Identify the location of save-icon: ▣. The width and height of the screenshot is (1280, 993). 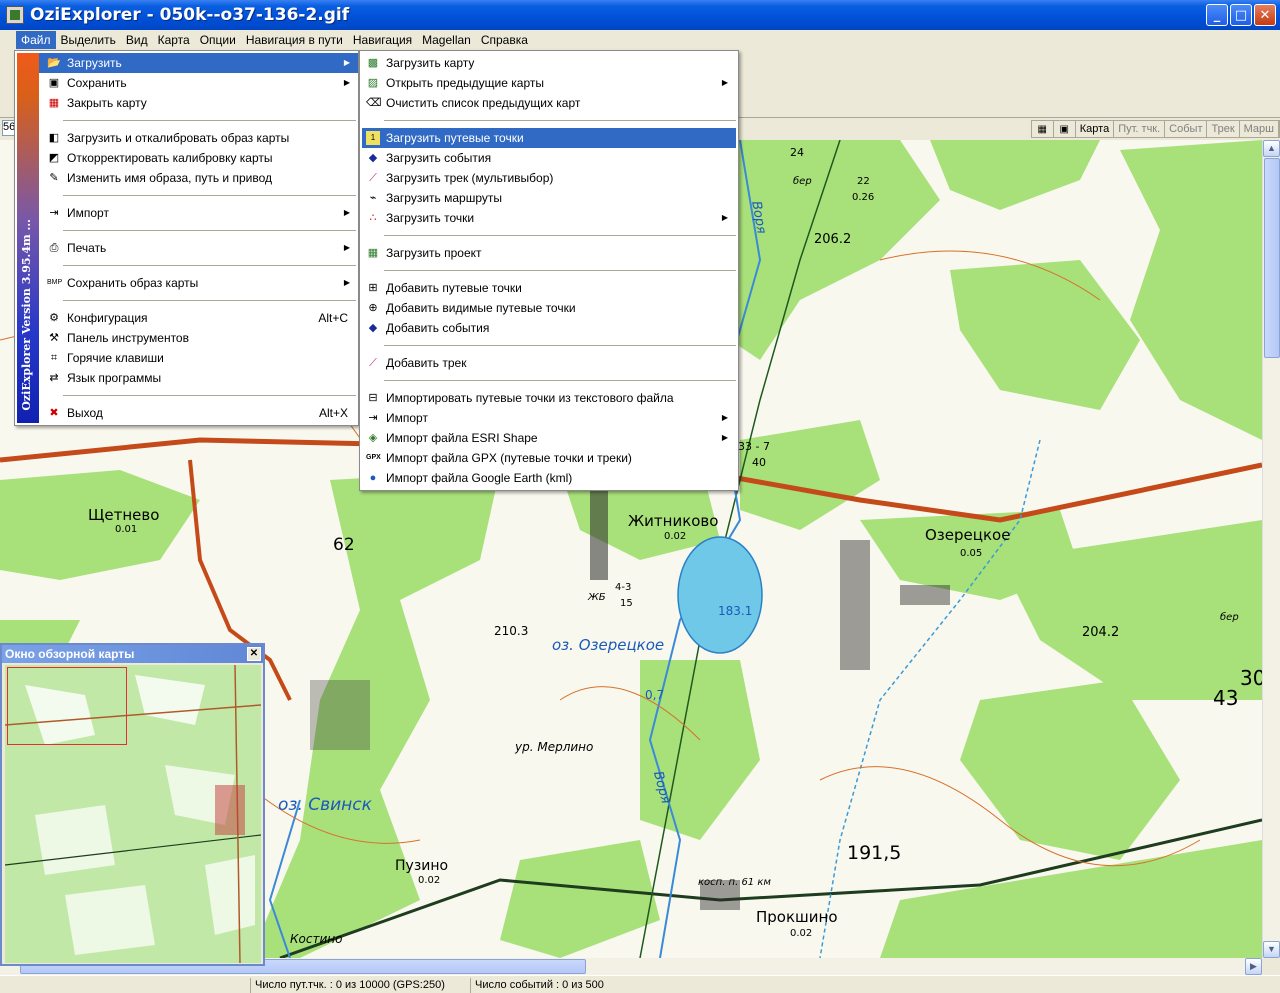
(54, 83).